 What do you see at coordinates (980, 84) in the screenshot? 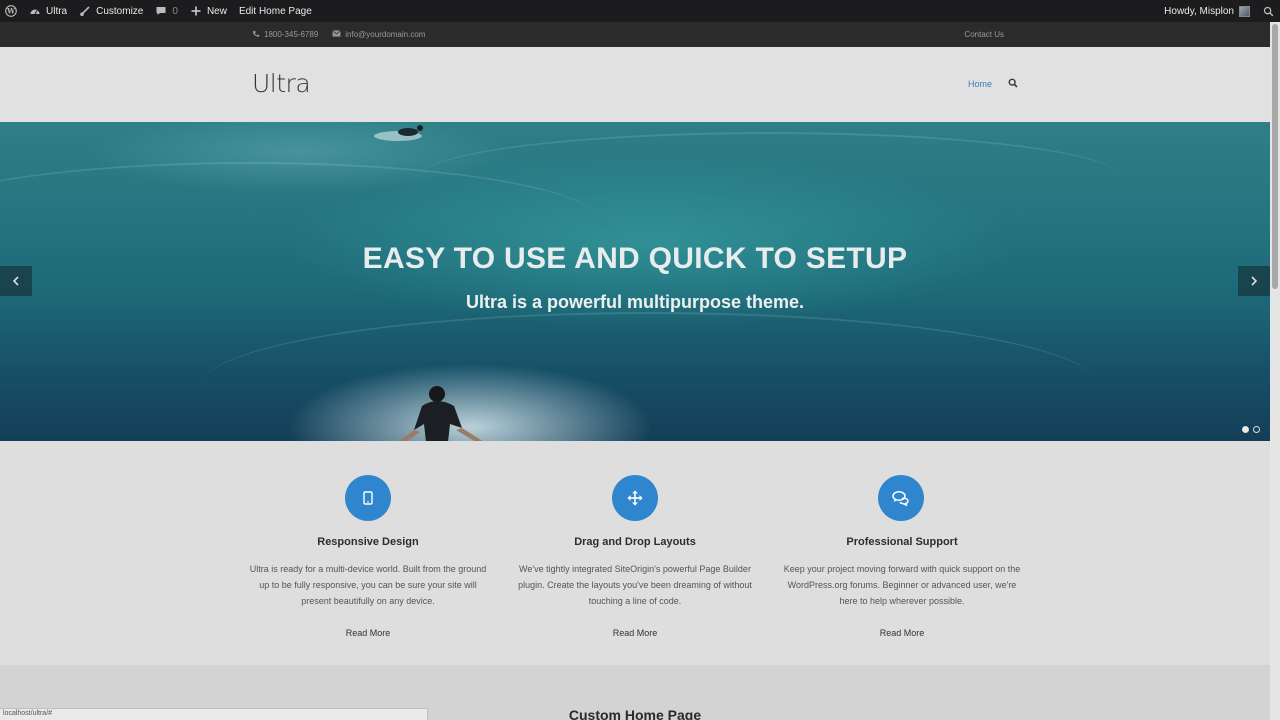
I see `nav-item-home: Home` at bounding box center [980, 84].